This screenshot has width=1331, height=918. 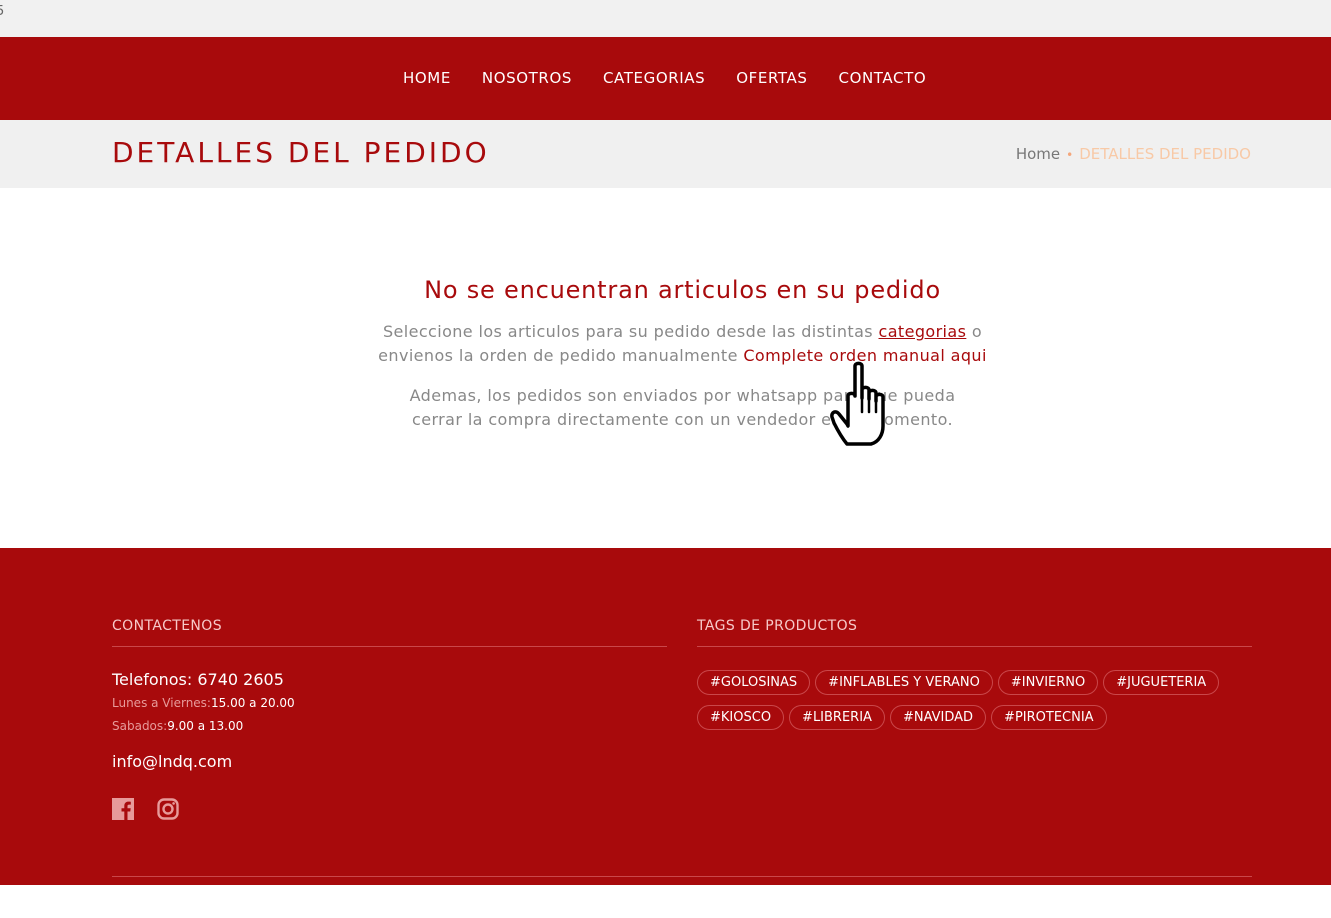 I want to click on tag-inflables-y-verano: #INFLABLES Y VERANO, so click(x=904, y=682).